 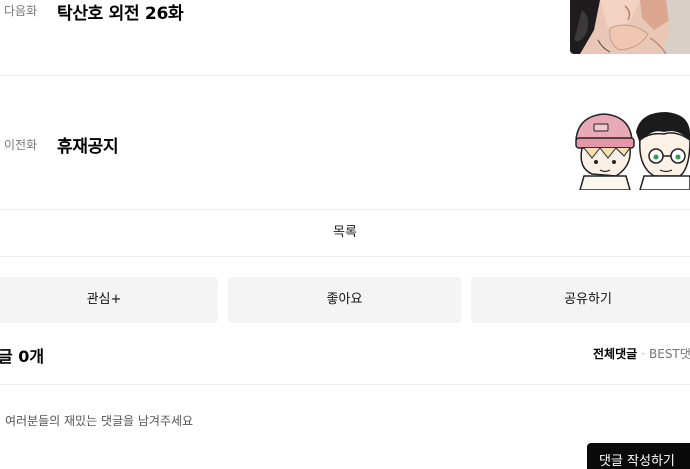 What do you see at coordinates (21, 145) in the screenshot?
I see `prev-episode-tag: 이전화` at bounding box center [21, 145].